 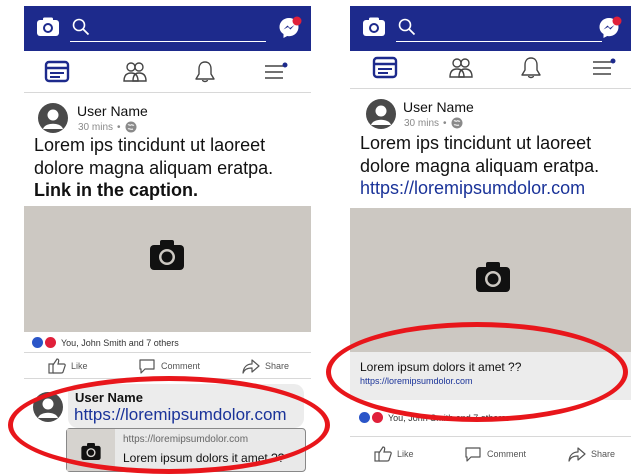 I want to click on link-preview-thumbnail, so click(x=91, y=450).